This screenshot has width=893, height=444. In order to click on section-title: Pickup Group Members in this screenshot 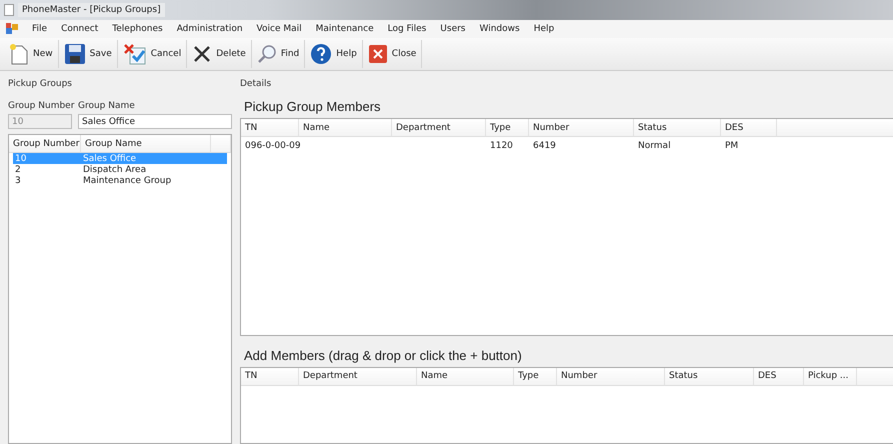, I will do `click(312, 107)`.